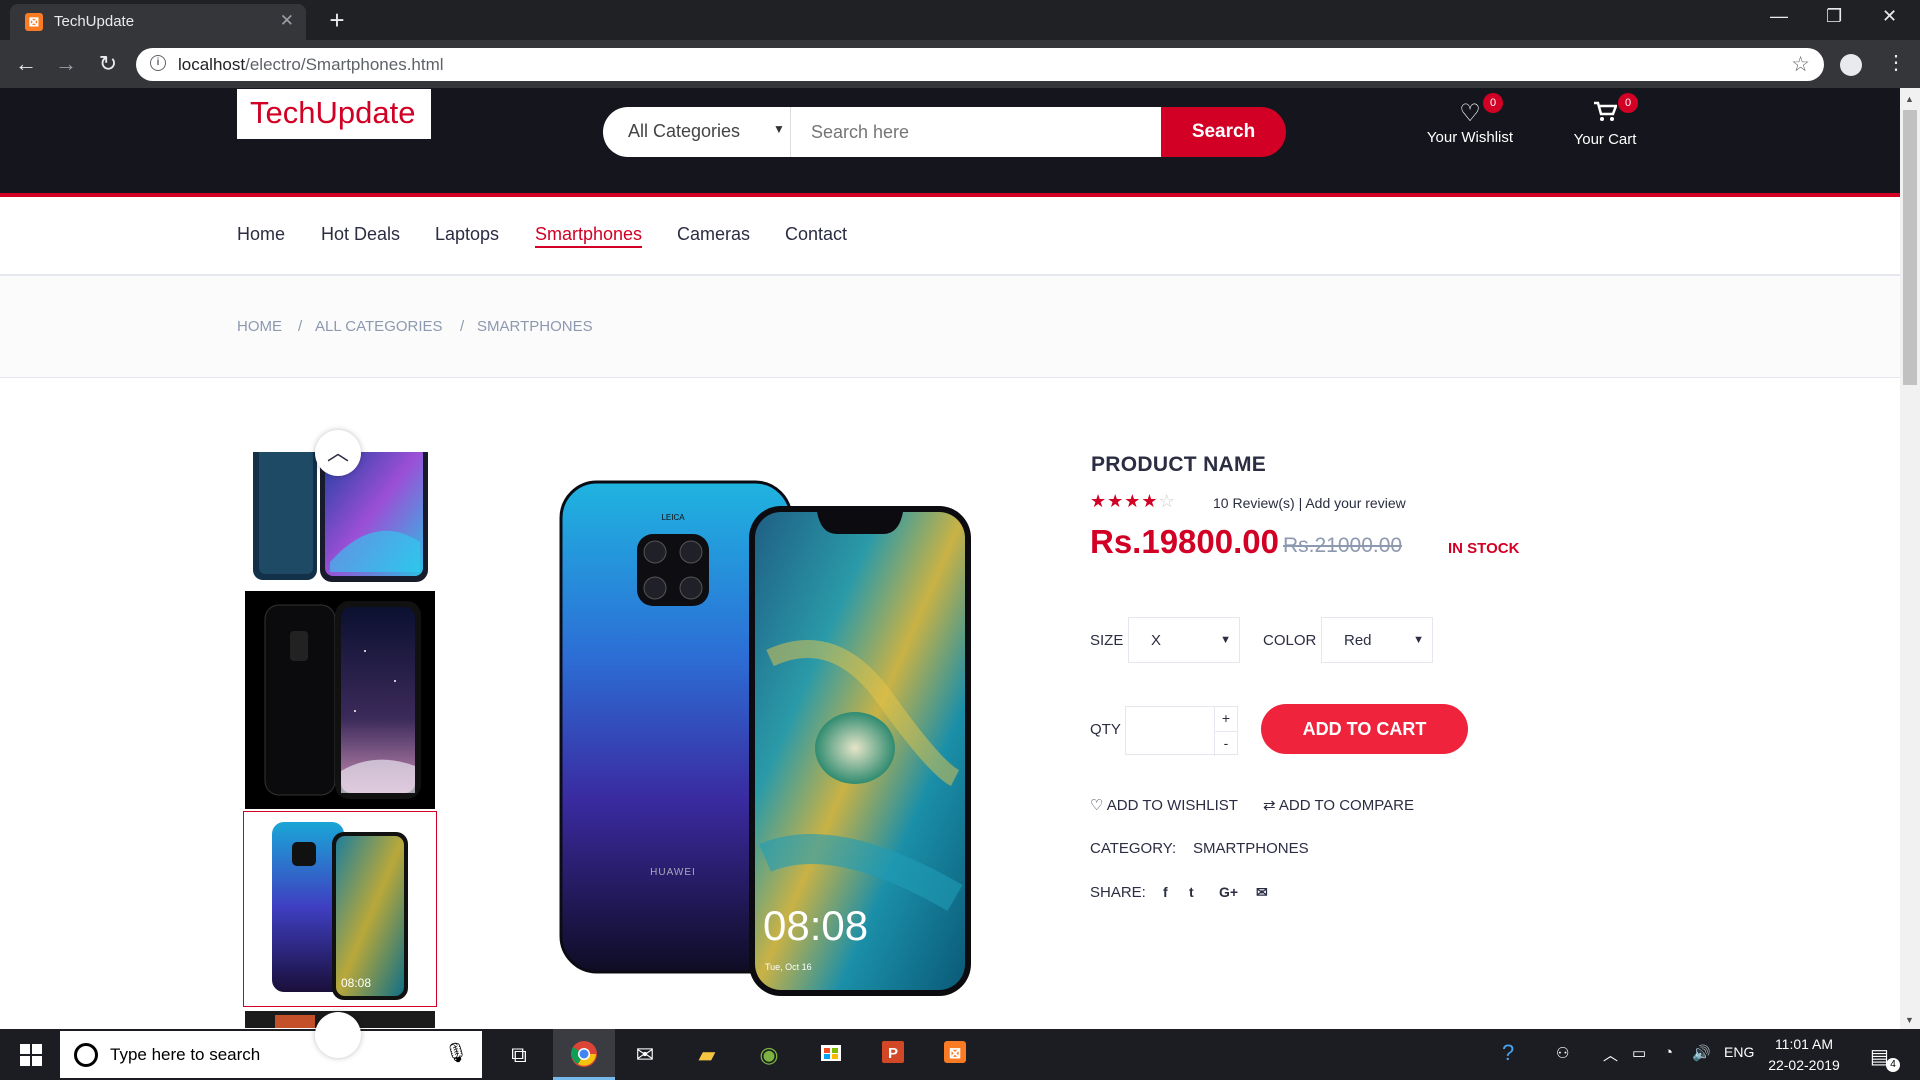 The width and height of the screenshot is (1920, 1080). I want to click on breadcrumb-home: HOME, so click(259, 326).